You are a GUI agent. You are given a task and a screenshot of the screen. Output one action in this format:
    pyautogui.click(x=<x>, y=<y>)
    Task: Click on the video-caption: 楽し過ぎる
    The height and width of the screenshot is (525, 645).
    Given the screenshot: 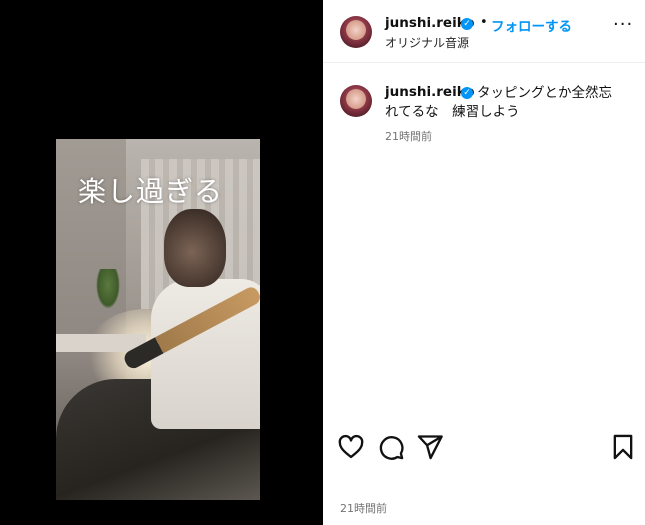 What is the action you would take?
    pyautogui.click(x=151, y=191)
    